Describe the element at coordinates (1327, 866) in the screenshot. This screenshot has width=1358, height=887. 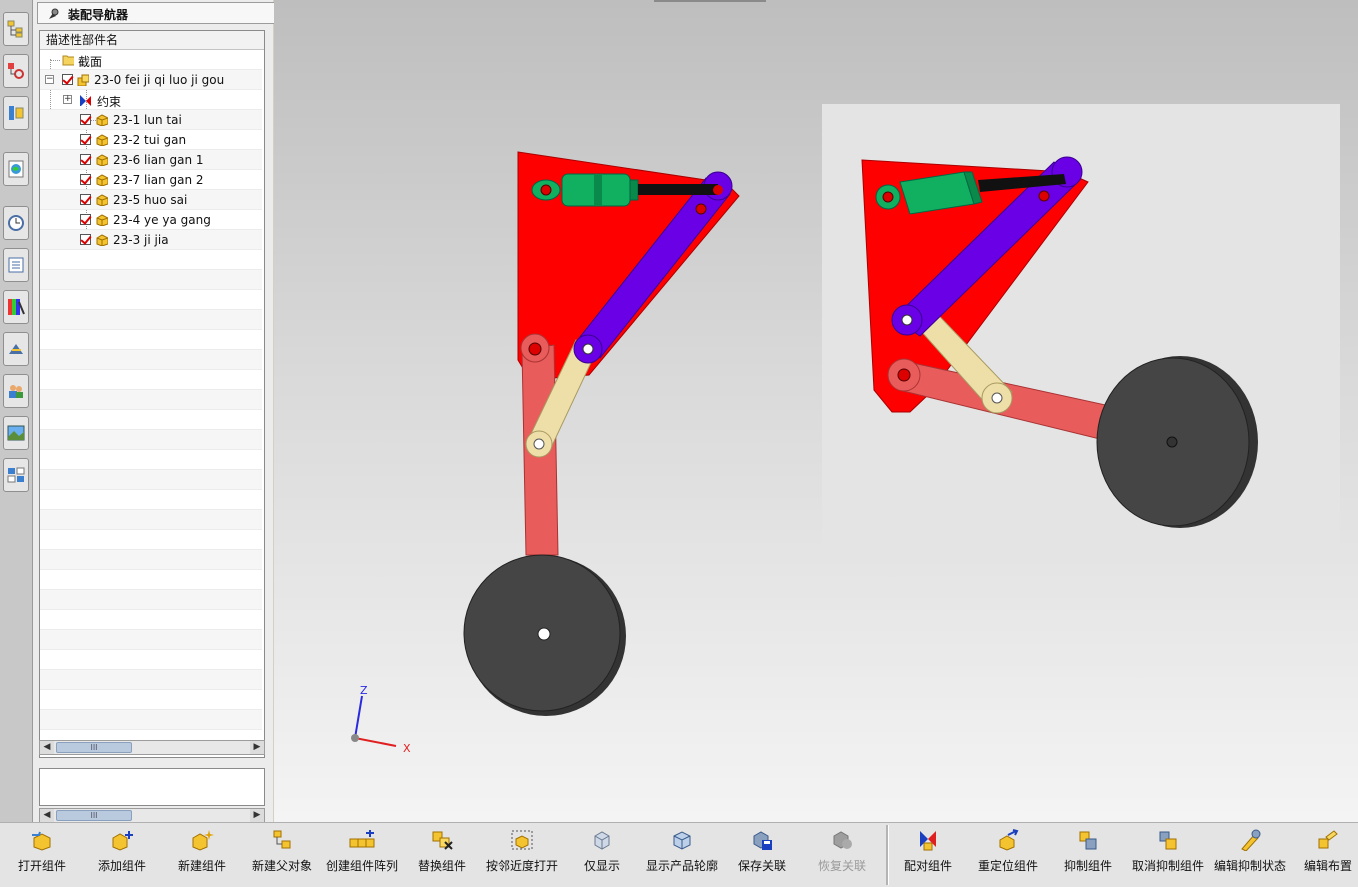
I see `button-label: 编辑布置` at that location.